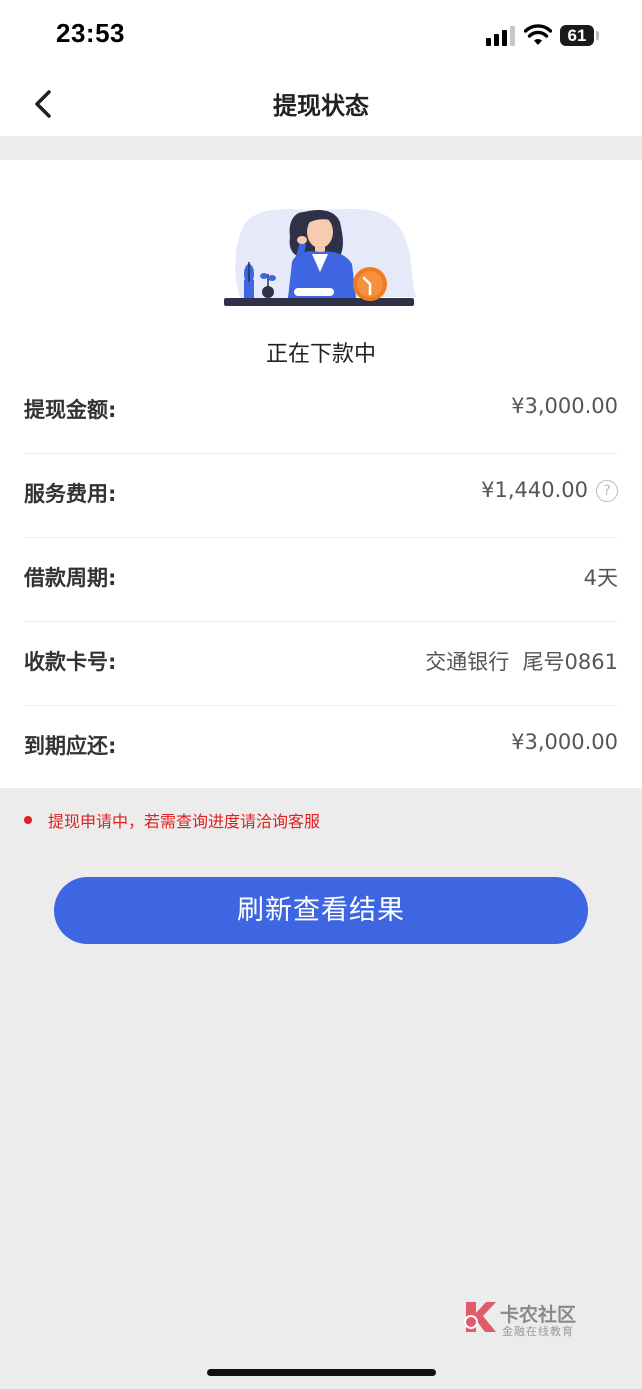  I want to click on detail-row-service-fee: 服务费用: ¥1,440.00?, so click(321, 496).